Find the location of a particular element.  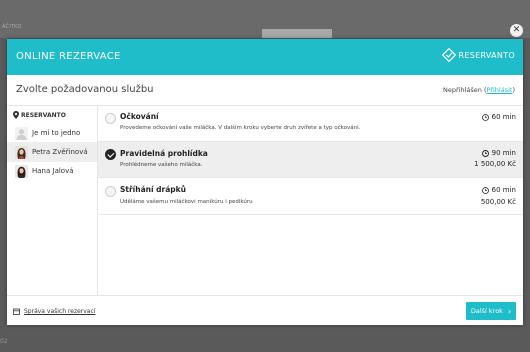

service-radio-checked is located at coordinates (110, 154).